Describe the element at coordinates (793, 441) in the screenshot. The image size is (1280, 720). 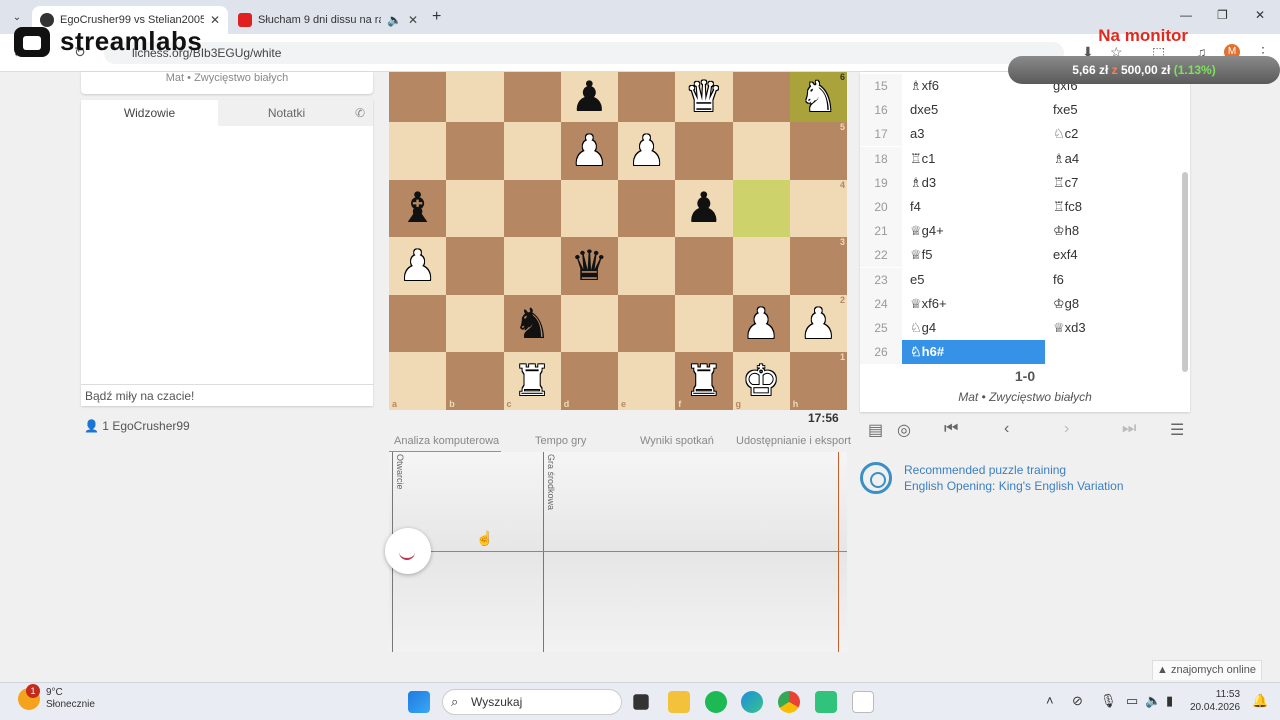
I see `tab-share-export: Udostępnianie i eksport` at that location.